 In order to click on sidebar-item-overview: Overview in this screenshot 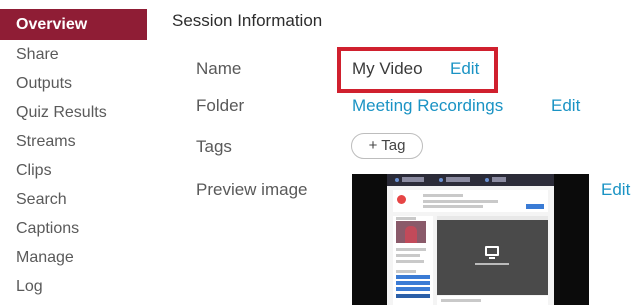, I will do `click(73, 24)`.